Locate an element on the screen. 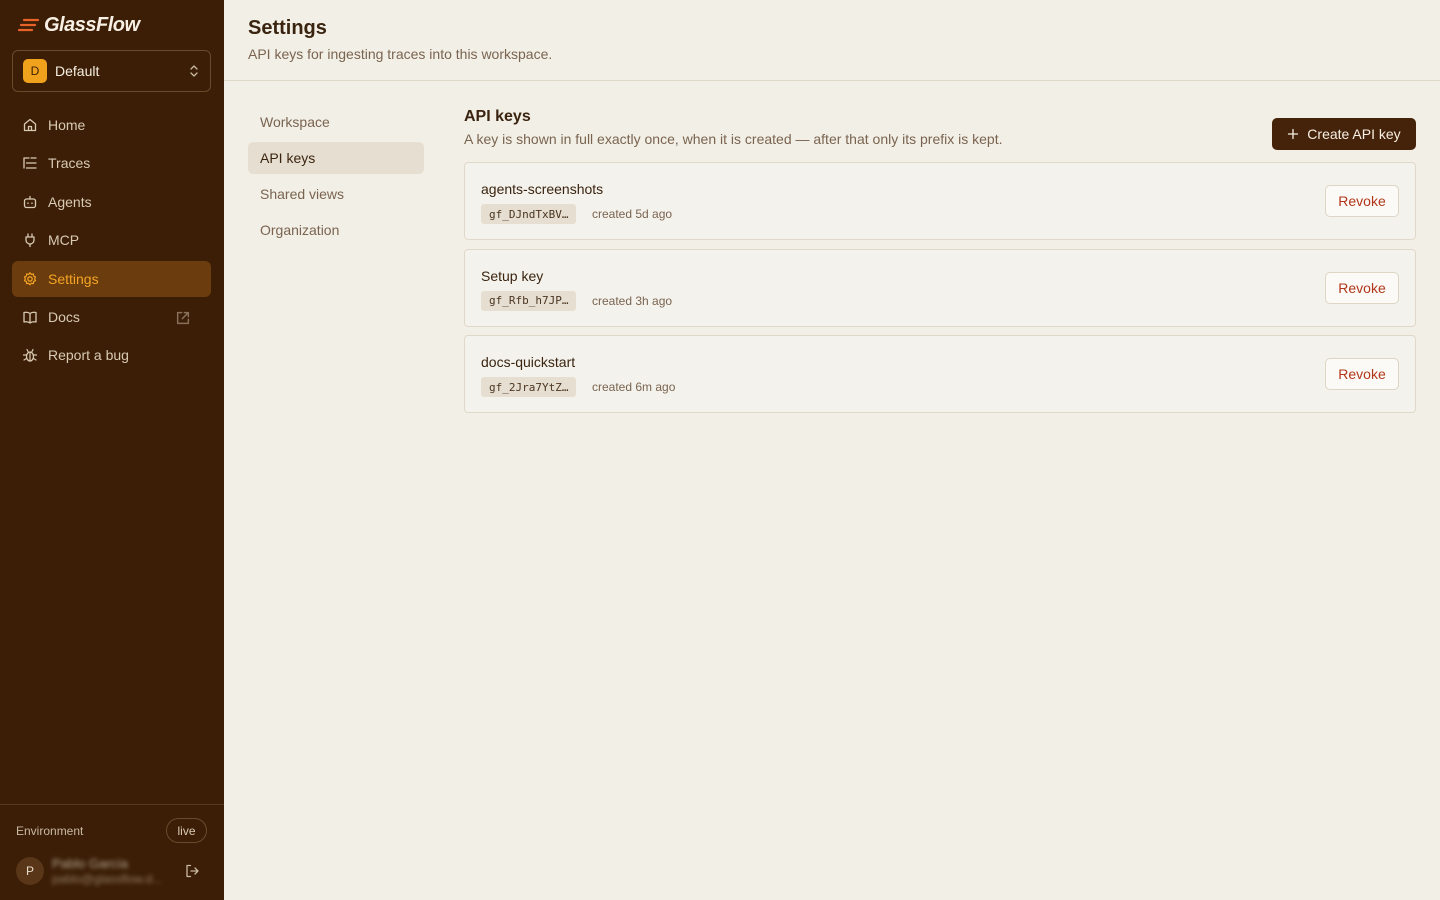  sidebar-item-settings: Settings is located at coordinates (111, 278).